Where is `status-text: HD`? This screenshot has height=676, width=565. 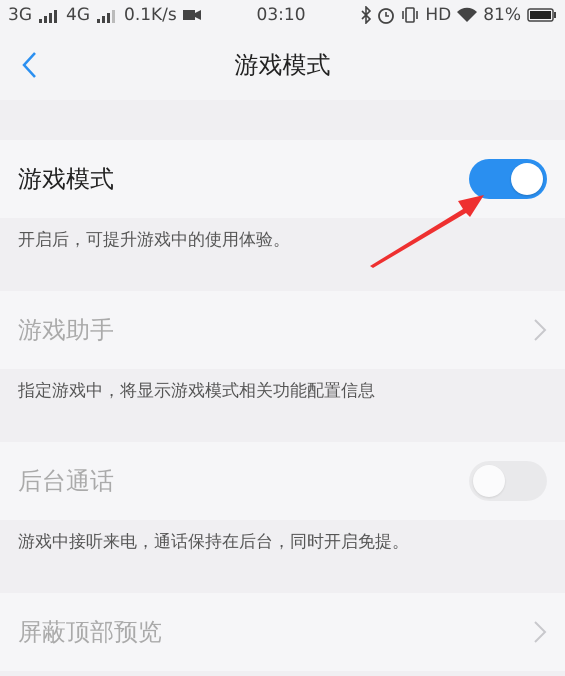
status-text: HD is located at coordinates (438, 15).